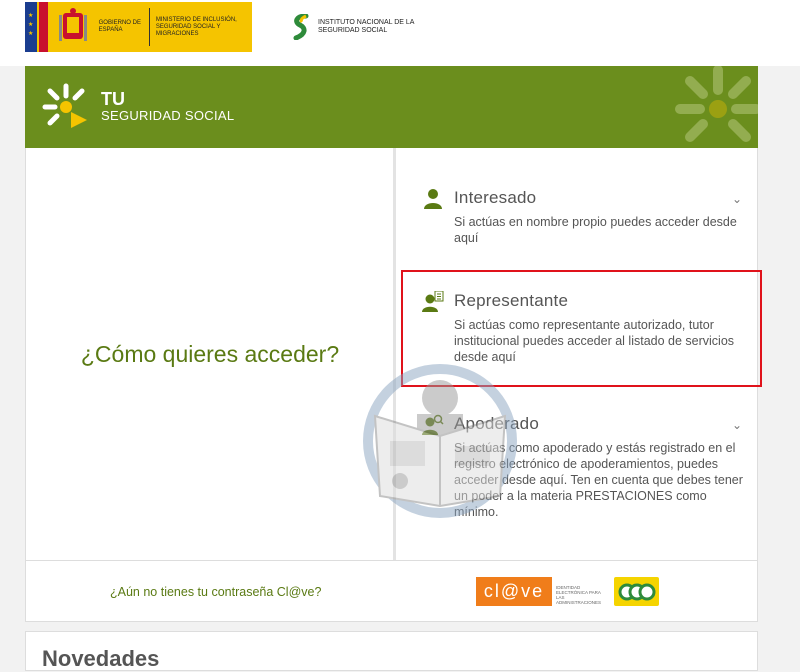  Describe the element at coordinates (581, 328) in the screenshot. I see `selection-highlight` at that location.